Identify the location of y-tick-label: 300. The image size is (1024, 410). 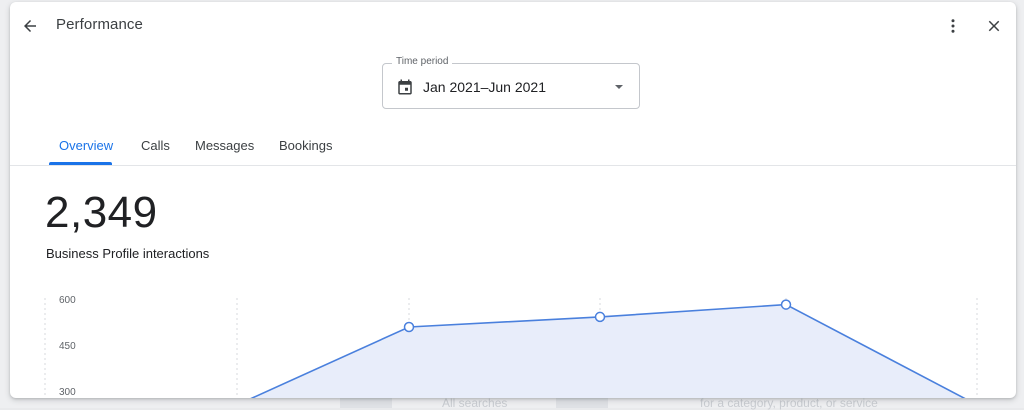
(67, 392).